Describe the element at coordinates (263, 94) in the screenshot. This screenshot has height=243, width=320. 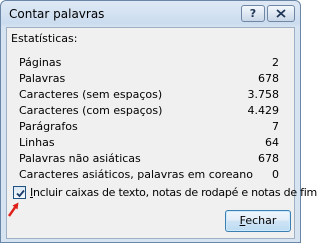
I see `stat-value: 3.758` at that location.